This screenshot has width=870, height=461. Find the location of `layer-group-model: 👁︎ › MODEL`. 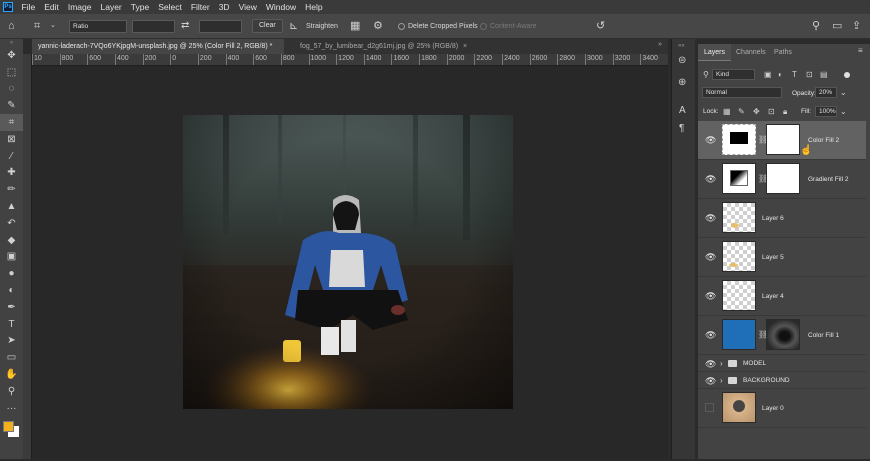

layer-group-model: 👁︎ › MODEL is located at coordinates (782, 363).